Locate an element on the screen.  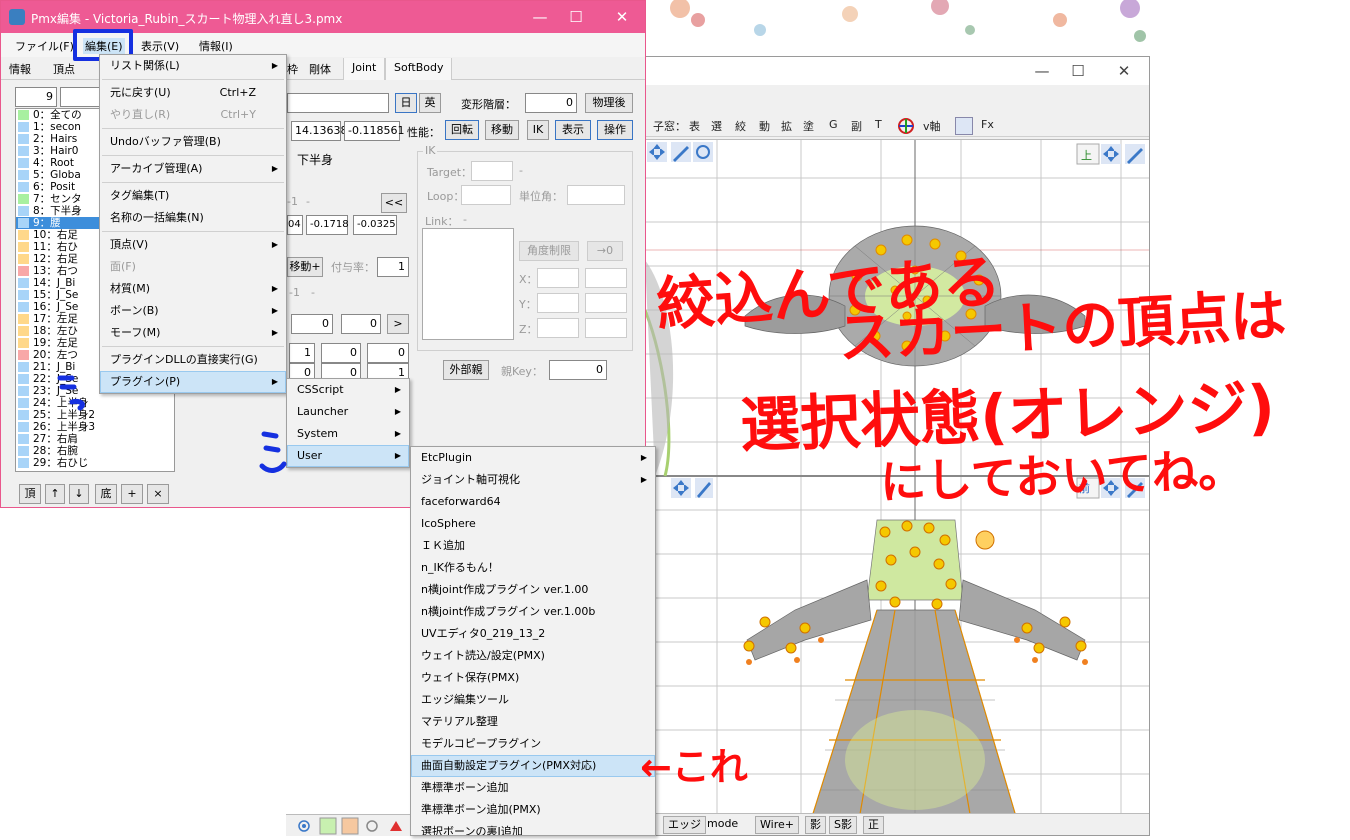
annotation-line-4: にしておいてね。 is located at coordinates (1062, 476).